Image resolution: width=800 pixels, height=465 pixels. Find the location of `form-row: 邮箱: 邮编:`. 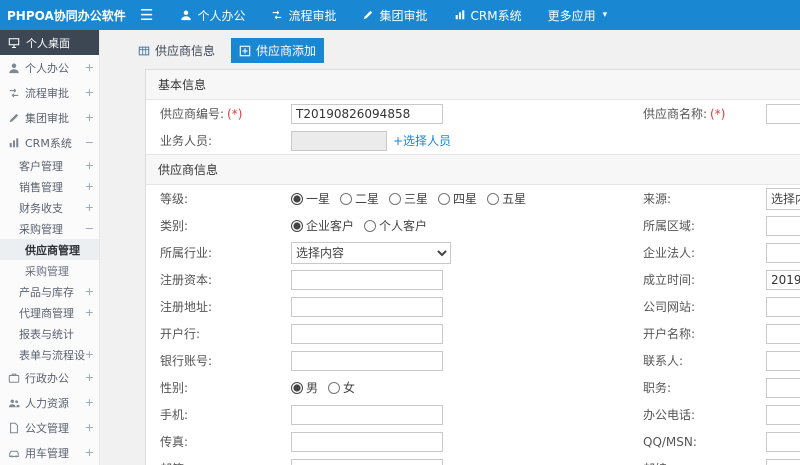

form-row: 邮箱: 邮编: is located at coordinates (473, 460).